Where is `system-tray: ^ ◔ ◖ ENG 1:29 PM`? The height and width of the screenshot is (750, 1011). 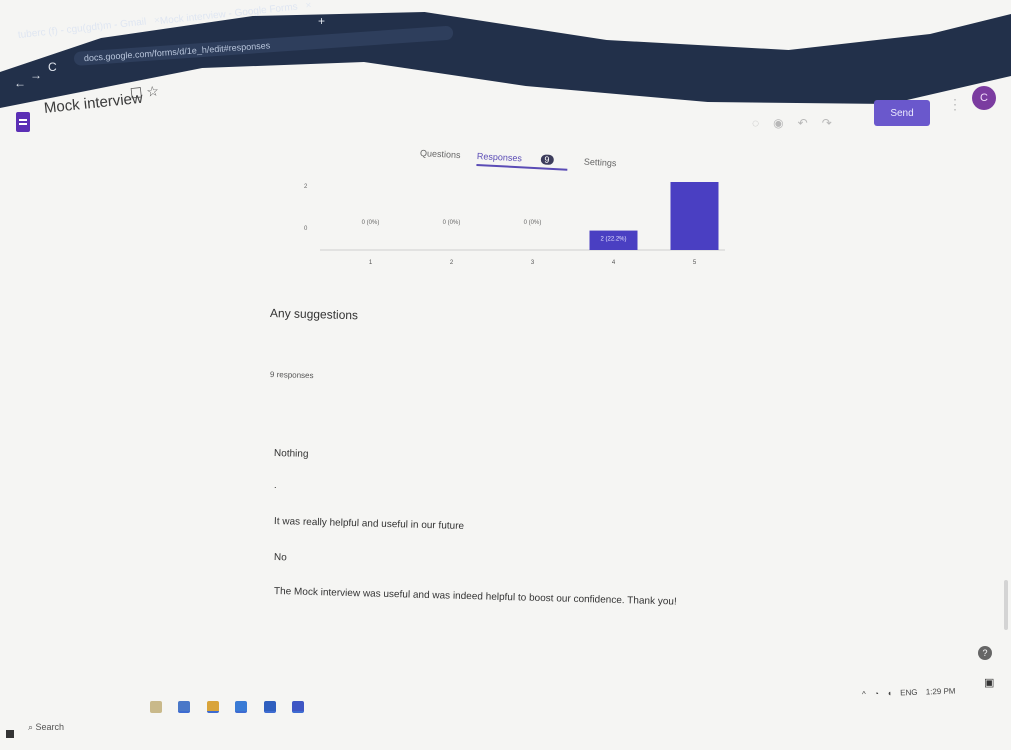
system-tray: ^ ◔ ◖ ENG 1:29 PM is located at coordinates (912, 692).